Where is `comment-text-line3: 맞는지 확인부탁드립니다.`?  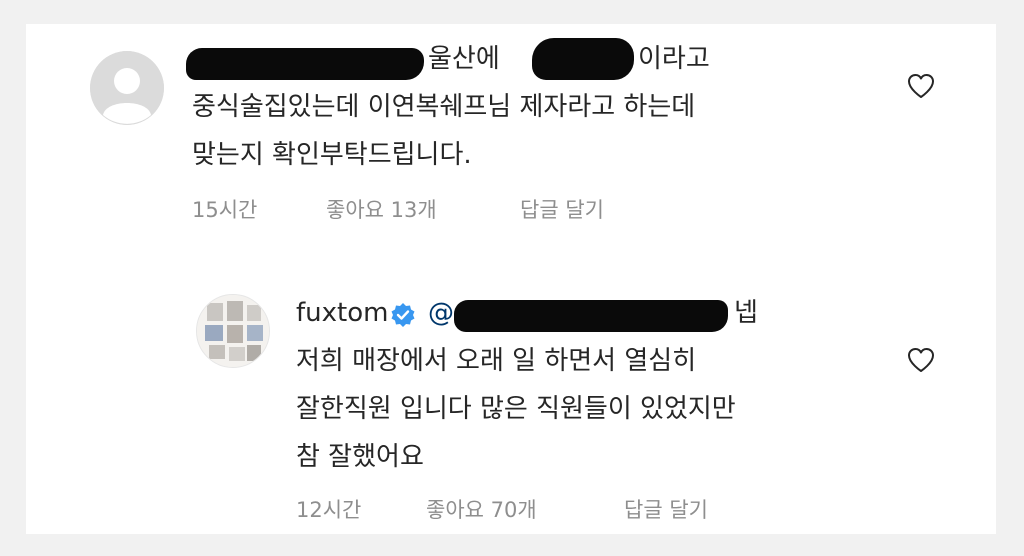 comment-text-line3: 맞는지 확인부탁드립니다. is located at coordinates (332, 155).